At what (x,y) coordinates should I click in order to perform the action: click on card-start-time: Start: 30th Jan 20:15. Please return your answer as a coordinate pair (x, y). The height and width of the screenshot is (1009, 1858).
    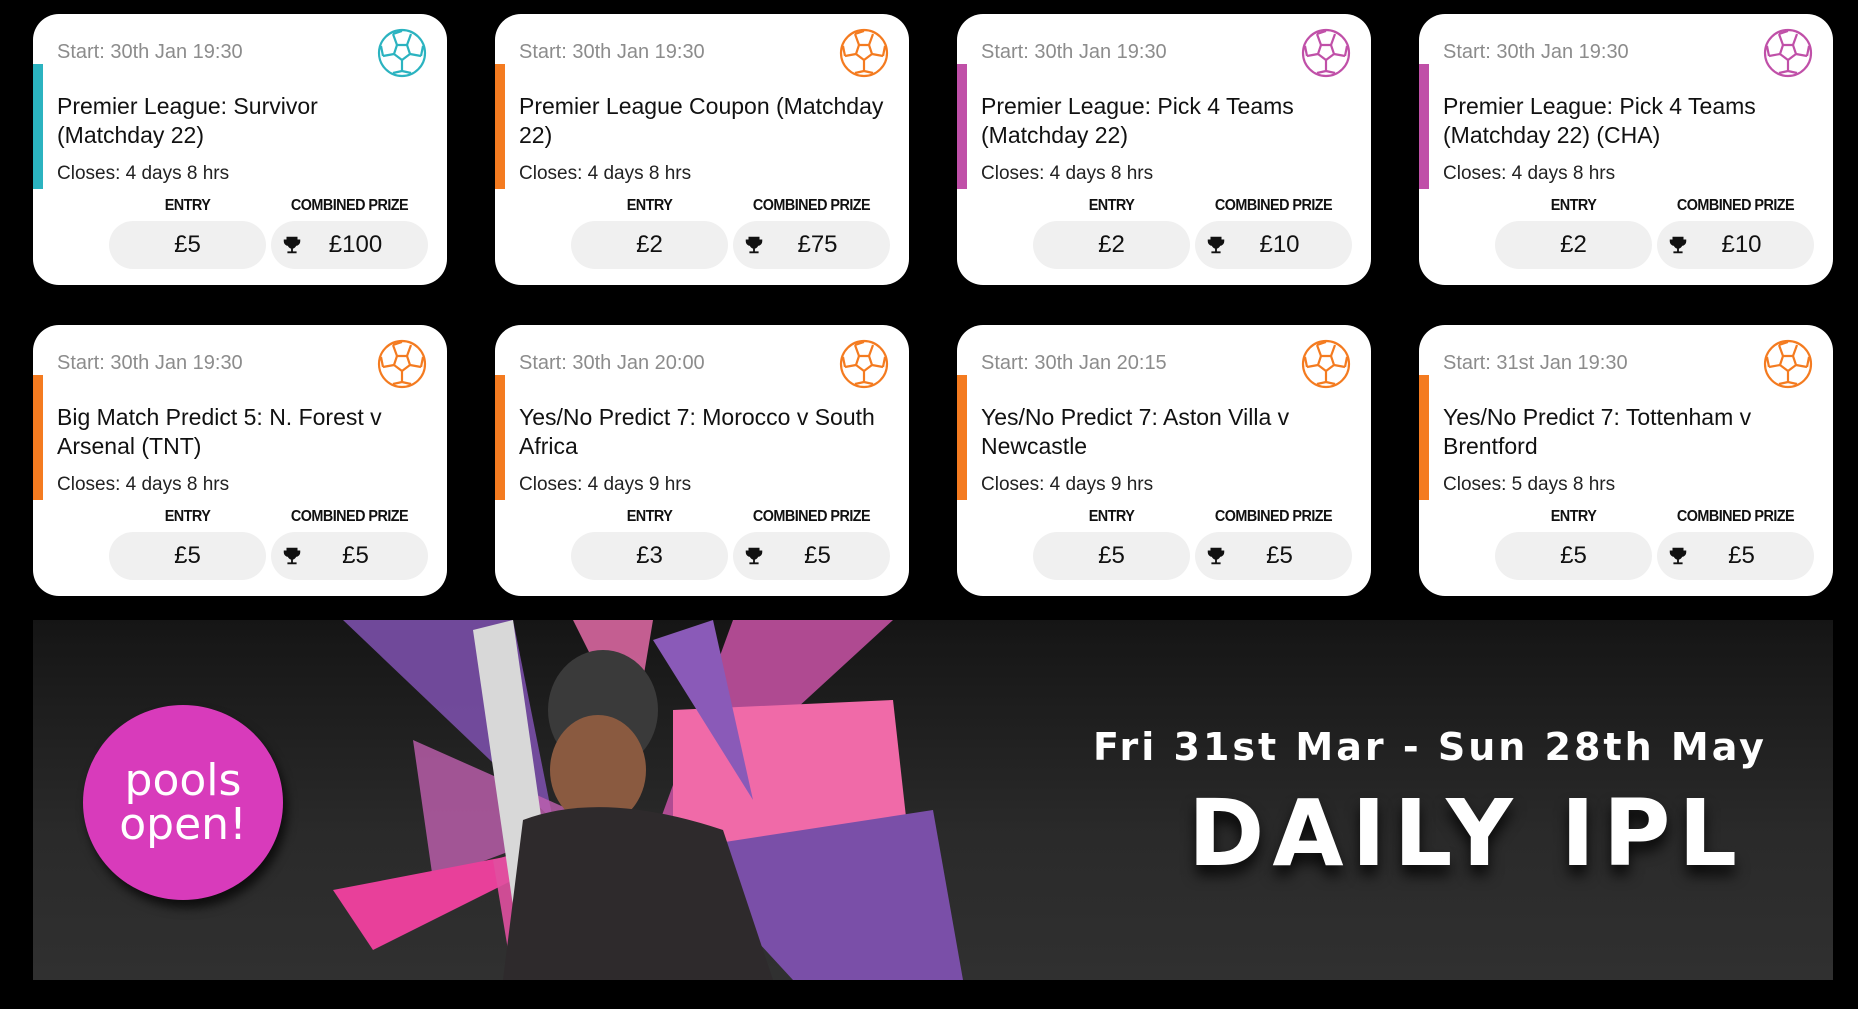
    Looking at the image, I should click on (1074, 363).